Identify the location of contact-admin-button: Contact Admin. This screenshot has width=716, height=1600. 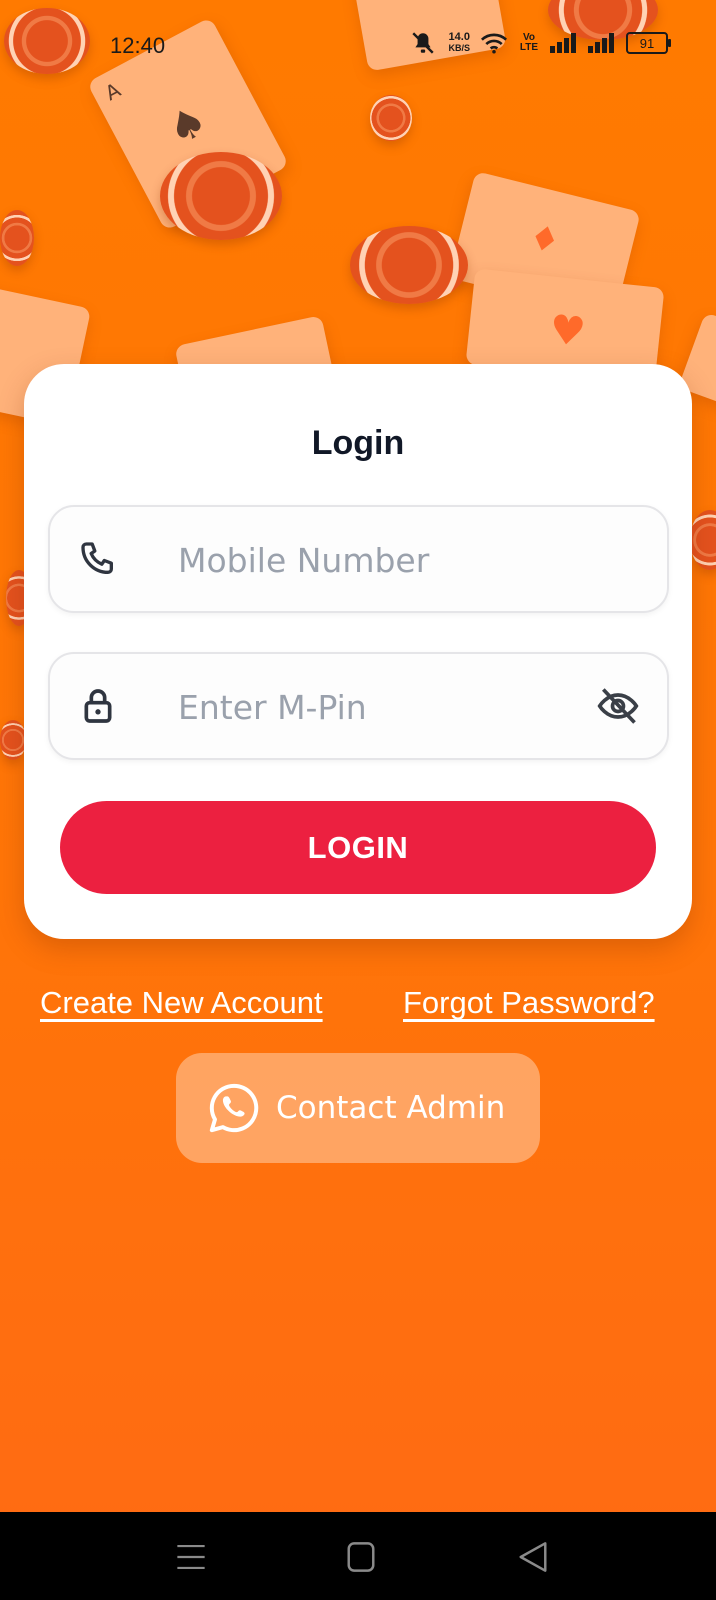
(358, 1108).